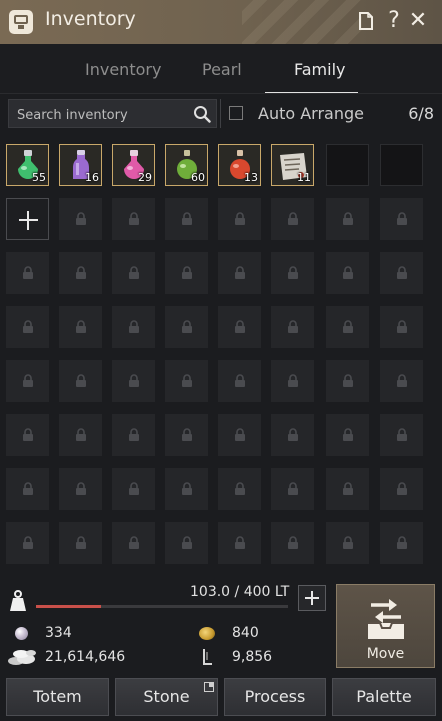 The width and height of the screenshot is (442, 721). What do you see at coordinates (302, 22) in the screenshot?
I see `title-bar-pattern` at bounding box center [302, 22].